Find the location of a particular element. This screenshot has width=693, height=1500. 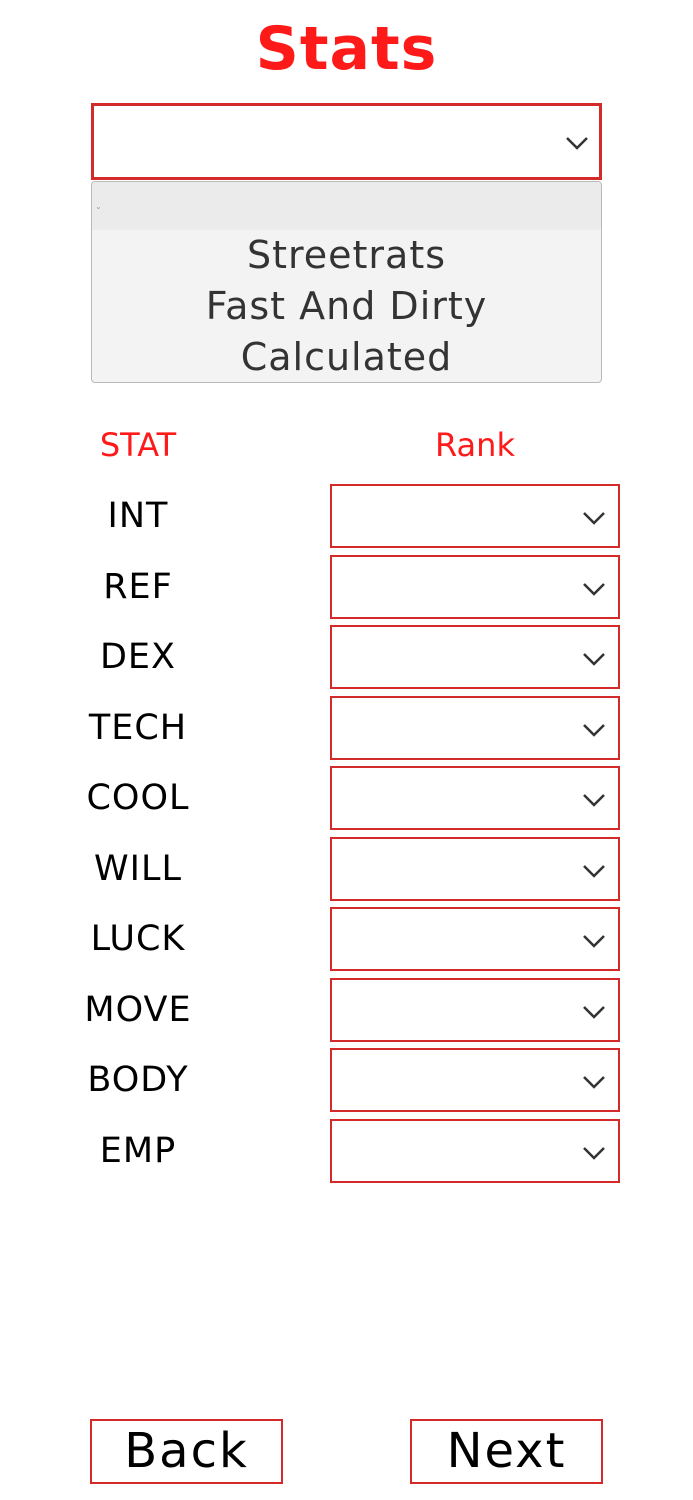

stat-row-emp: EMP is located at coordinates (346, 1151).